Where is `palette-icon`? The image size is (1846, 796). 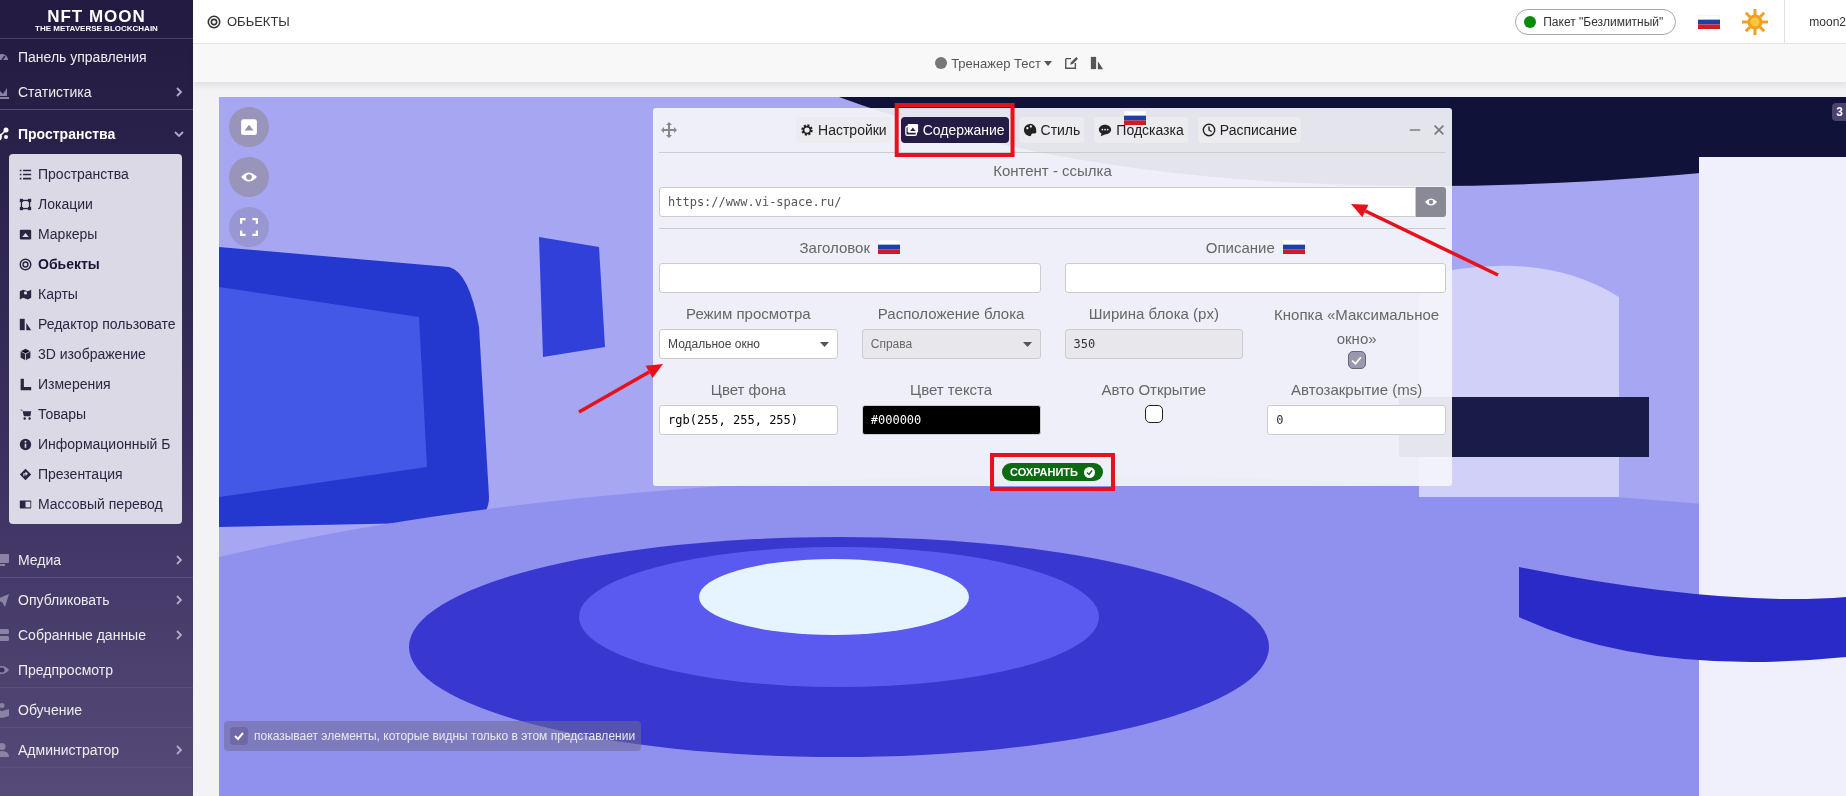
palette-icon is located at coordinates (1029, 130).